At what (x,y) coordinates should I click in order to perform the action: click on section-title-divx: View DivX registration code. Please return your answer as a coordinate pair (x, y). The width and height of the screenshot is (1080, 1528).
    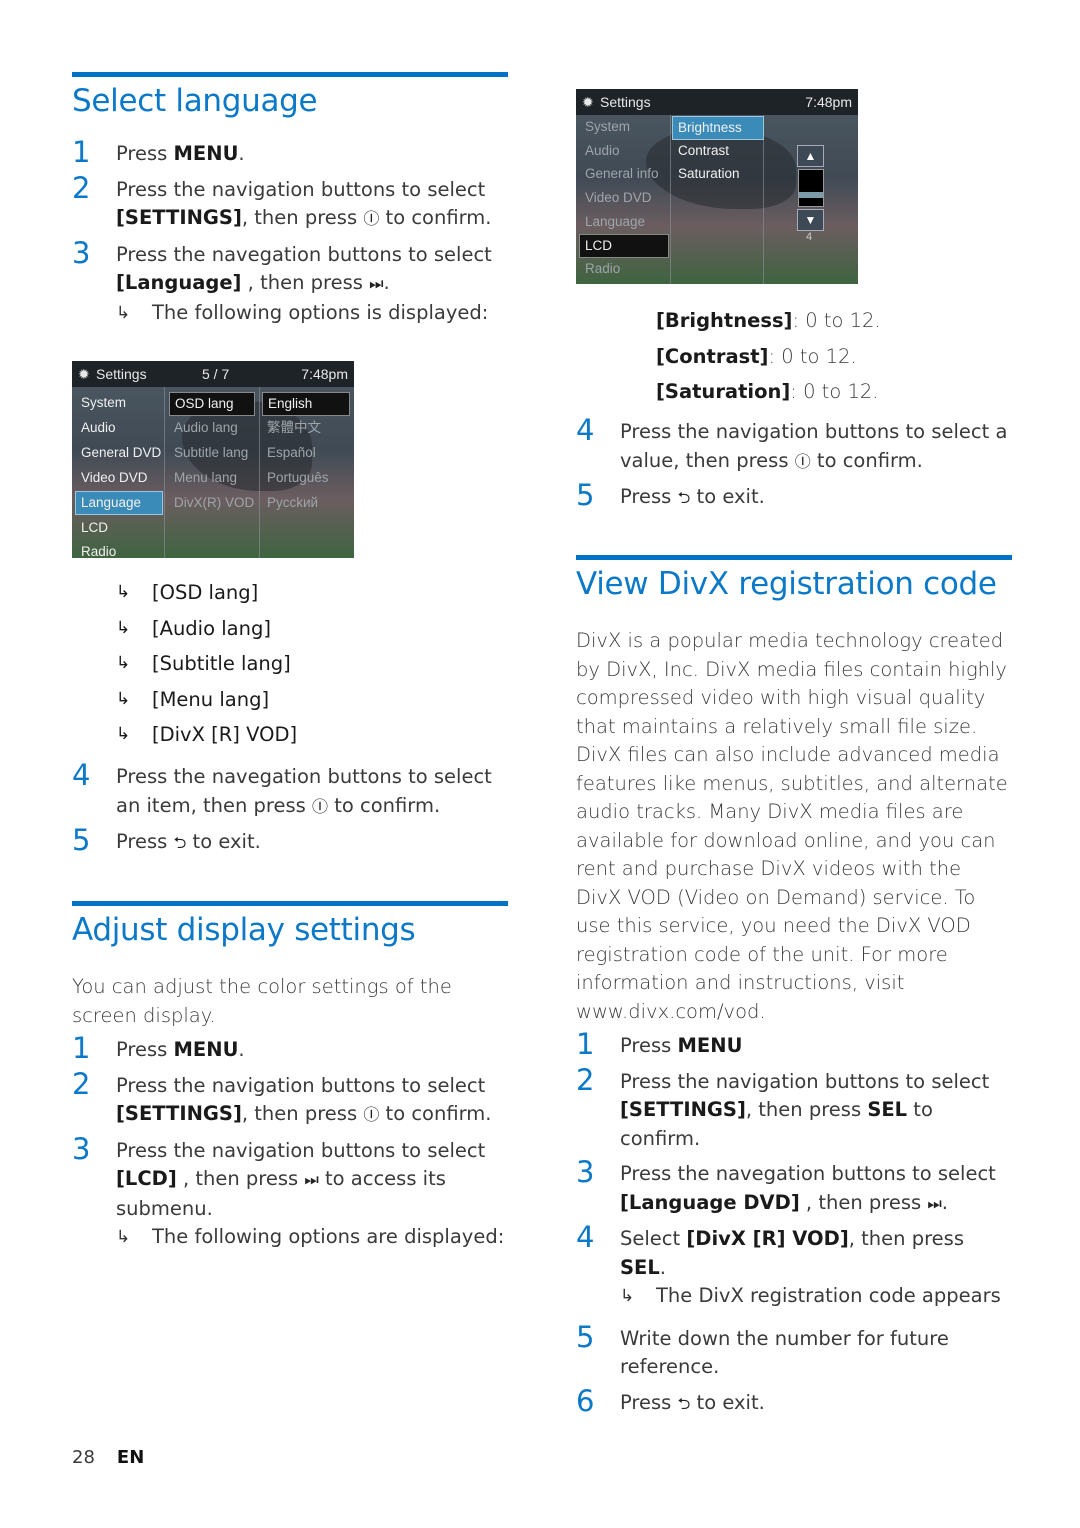
    Looking at the image, I should click on (786, 584).